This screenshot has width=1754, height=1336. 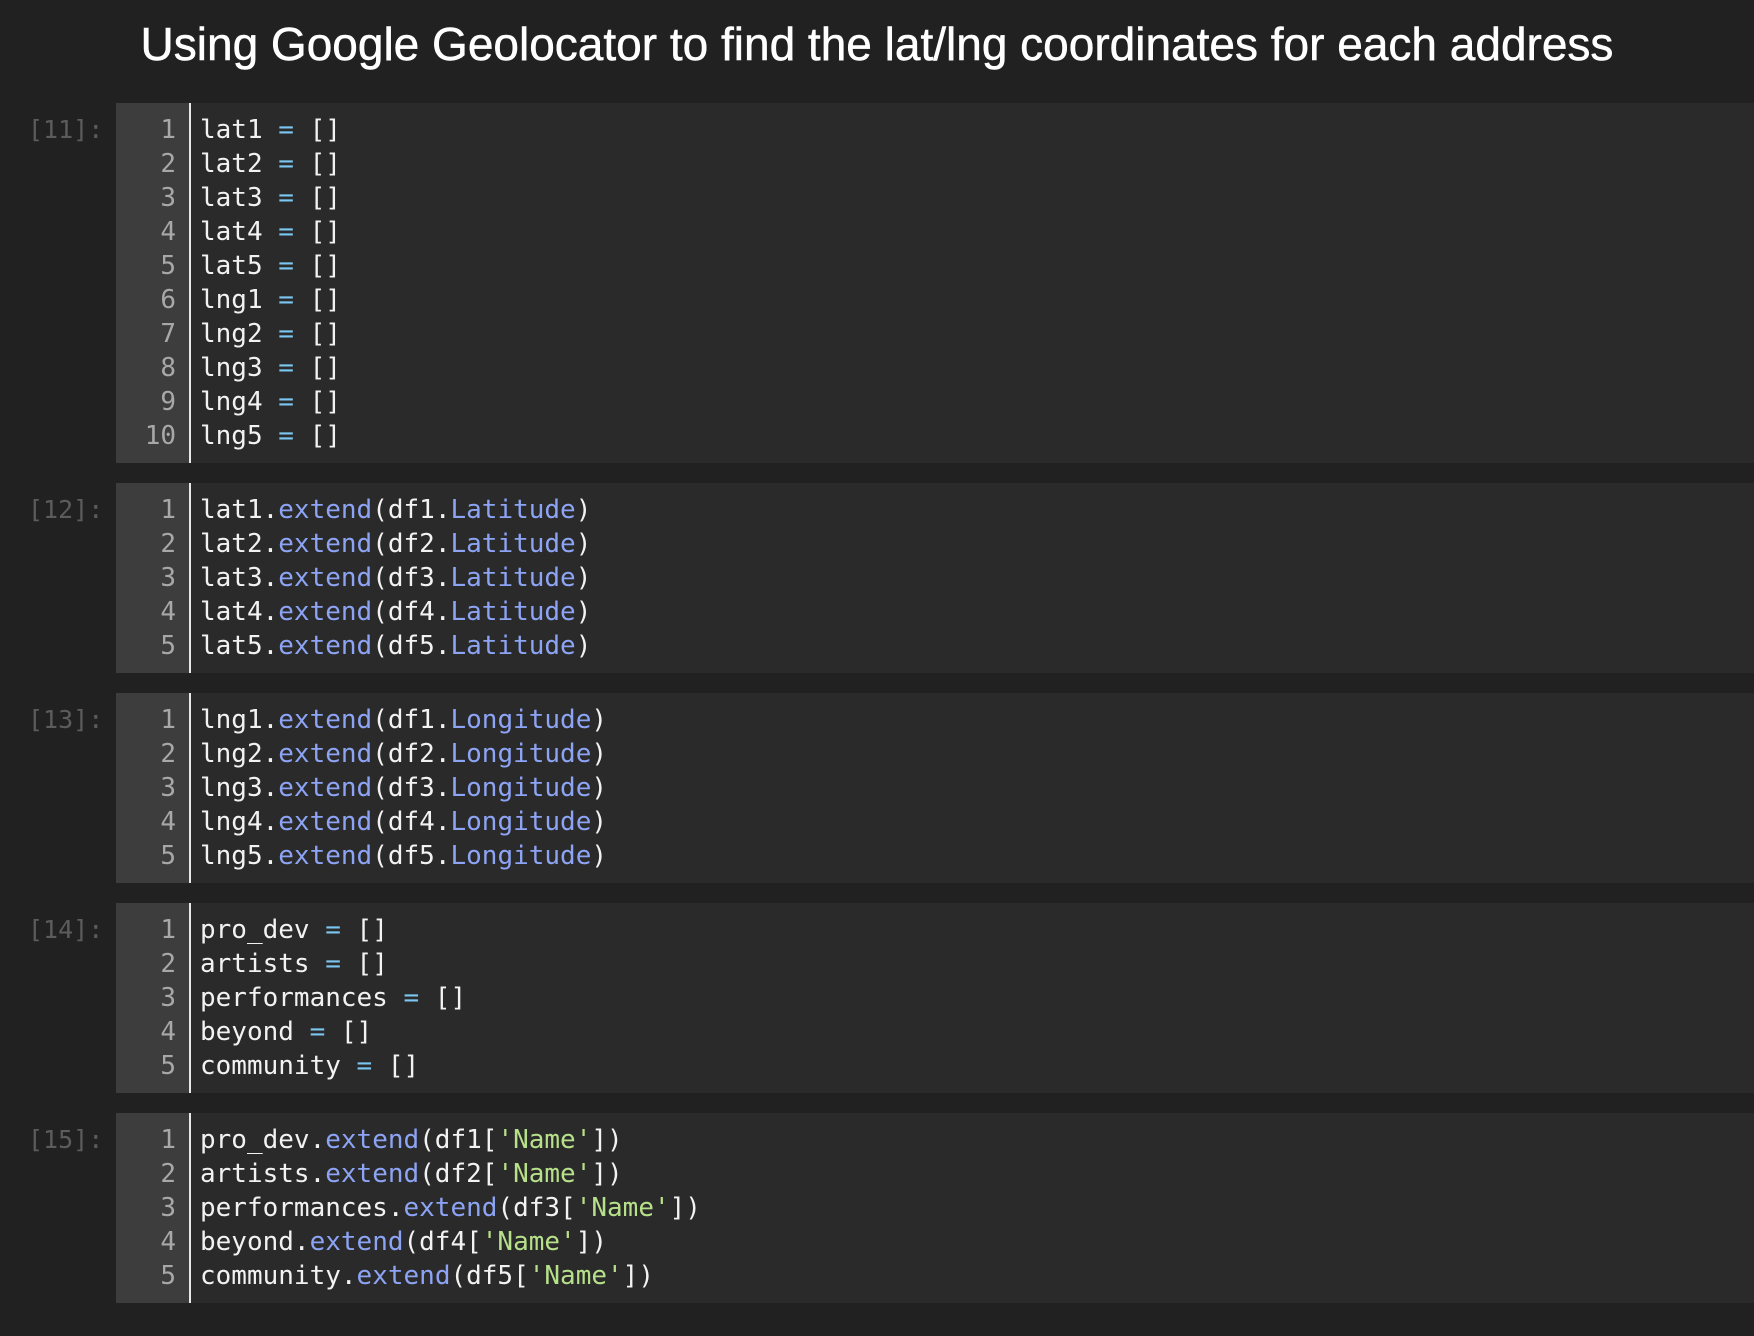 I want to click on code-line: 4 beyond.extend(df4['Name']), so click(x=935, y=1242).